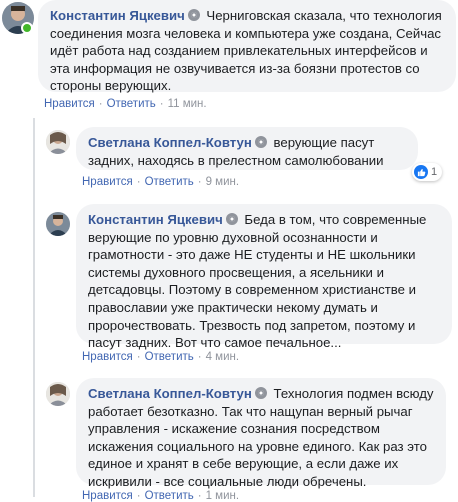 The image size is (458, 502). I want to click on comment-actions: Нравится · Ответить · 11 мин., so click(125, 104).